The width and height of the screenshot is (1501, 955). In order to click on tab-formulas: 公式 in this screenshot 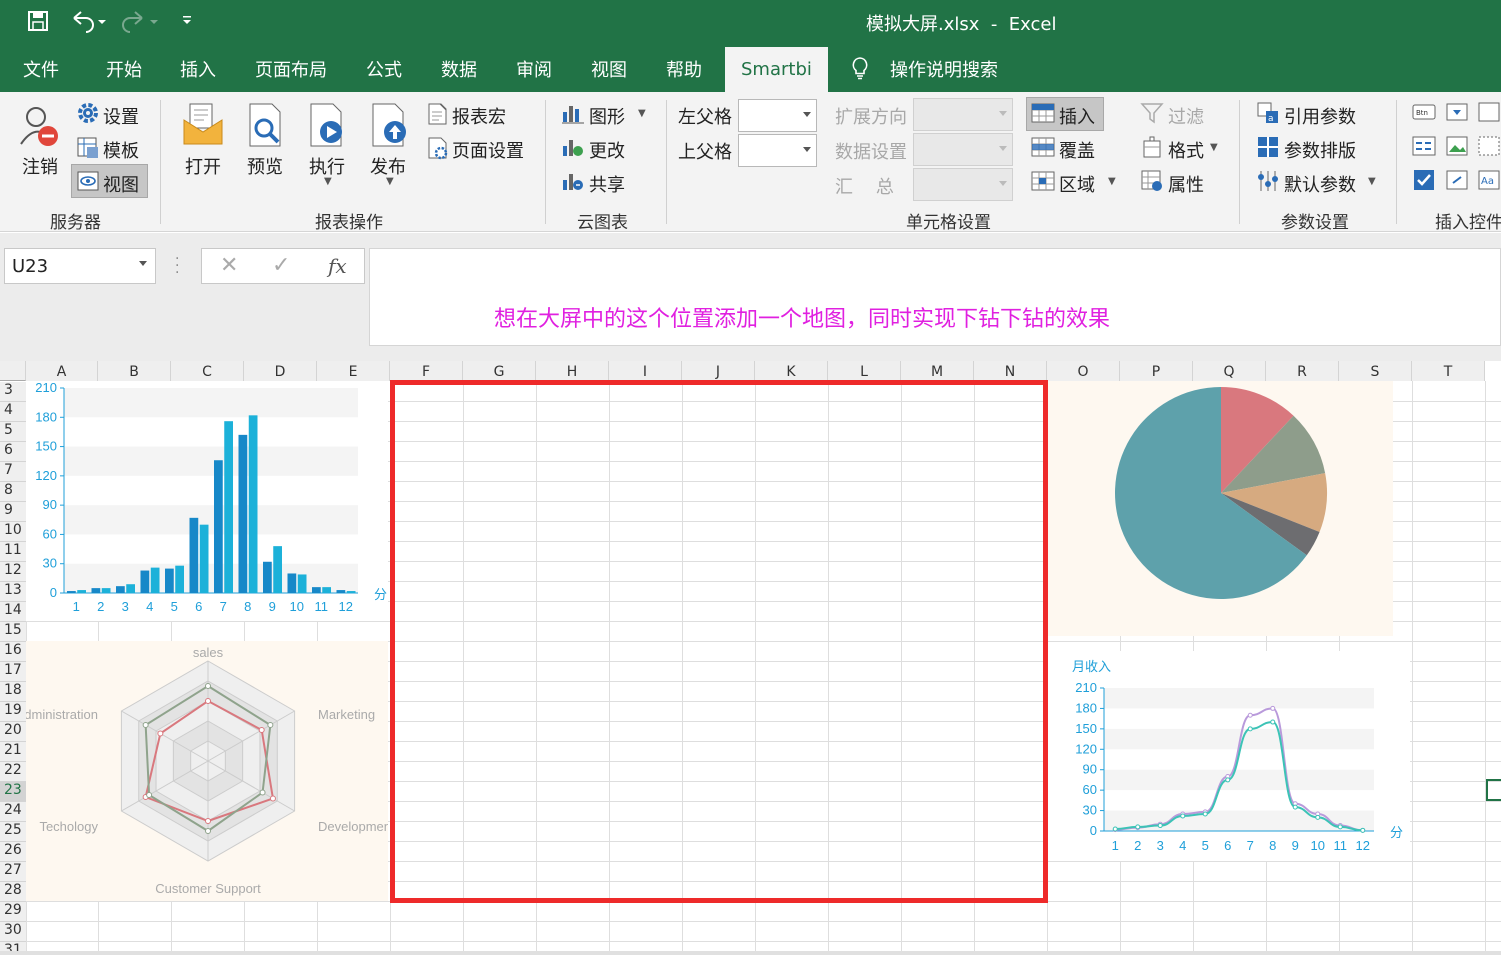, I will do `click(384, 69)`.